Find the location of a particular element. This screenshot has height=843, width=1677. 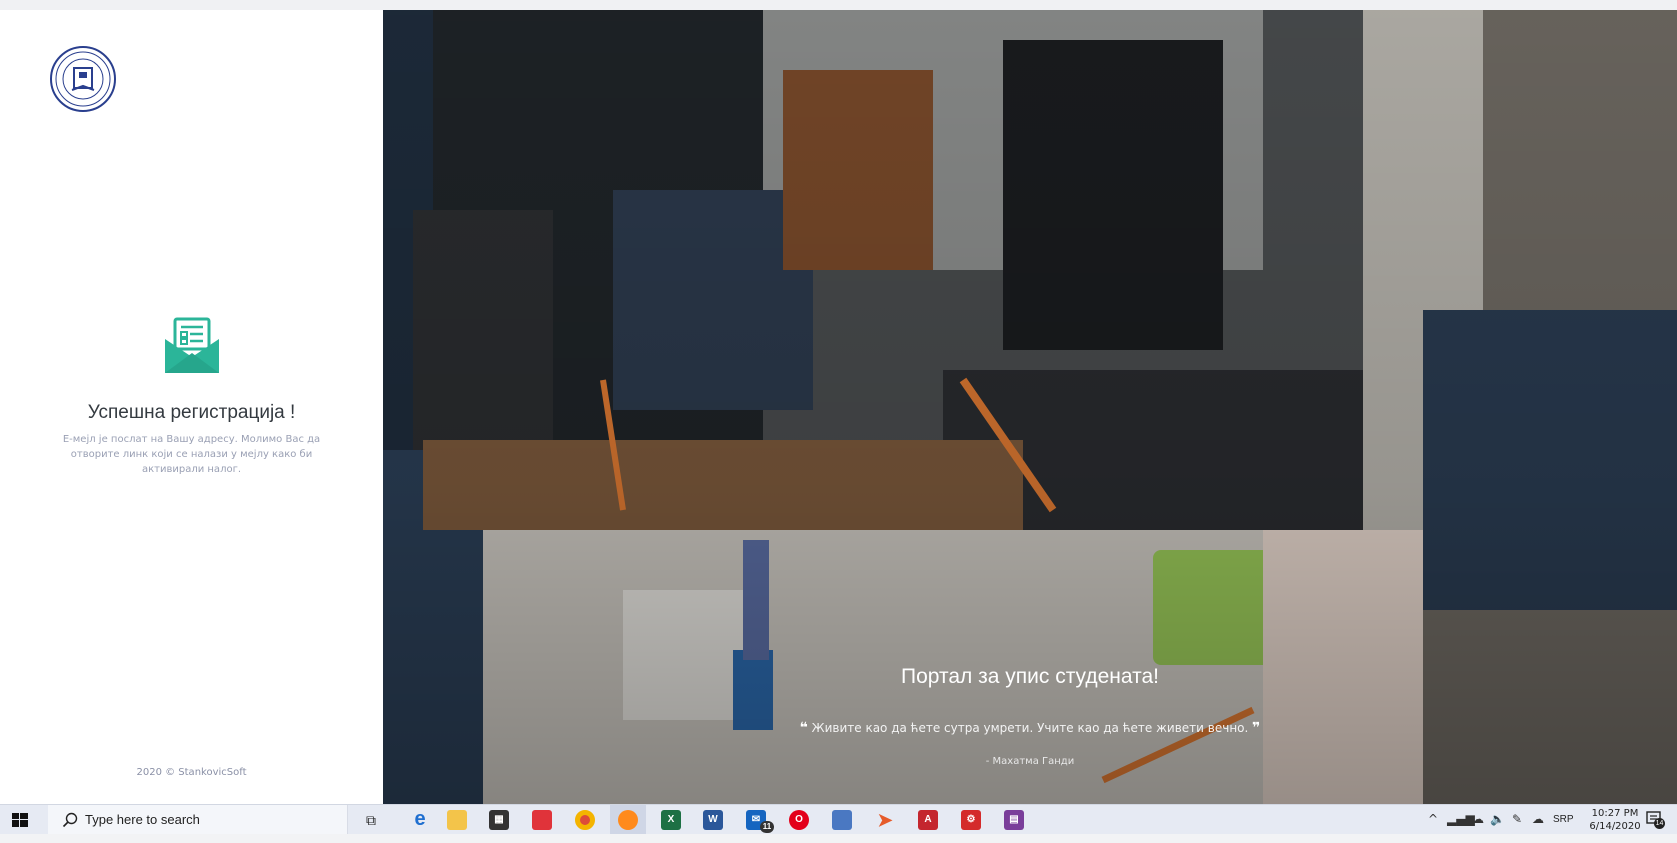

seal-icon is located at coordinates (83, 79).